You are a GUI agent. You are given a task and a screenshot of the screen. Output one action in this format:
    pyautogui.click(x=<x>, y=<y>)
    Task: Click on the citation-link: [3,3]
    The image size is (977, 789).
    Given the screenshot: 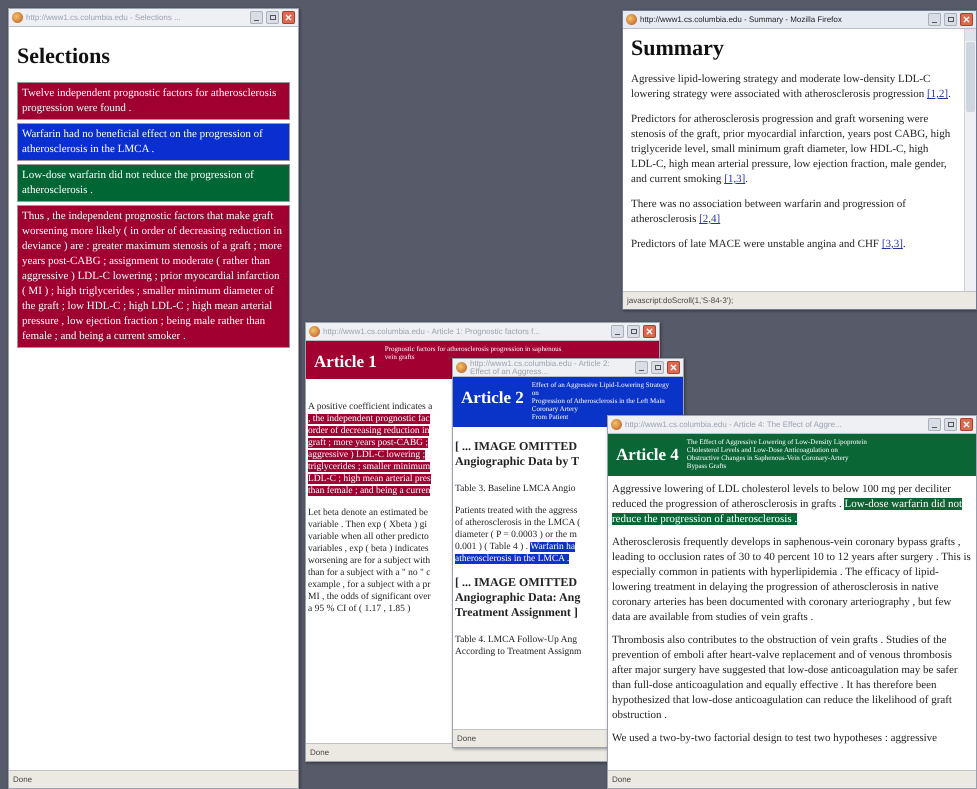 What is the action you would take?
    pyautogui.click(x=892, y=244)
    